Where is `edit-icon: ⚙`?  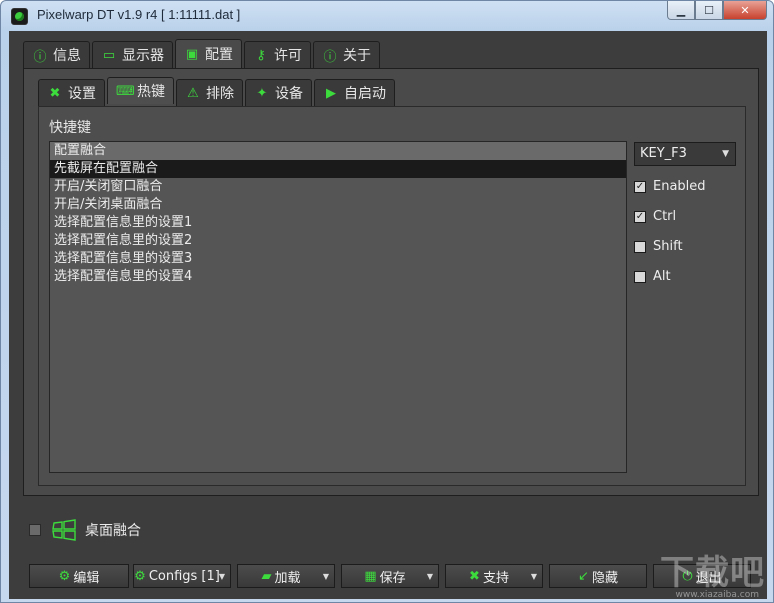
edit-icon: ⚙ is located at coordinates (64, 576).